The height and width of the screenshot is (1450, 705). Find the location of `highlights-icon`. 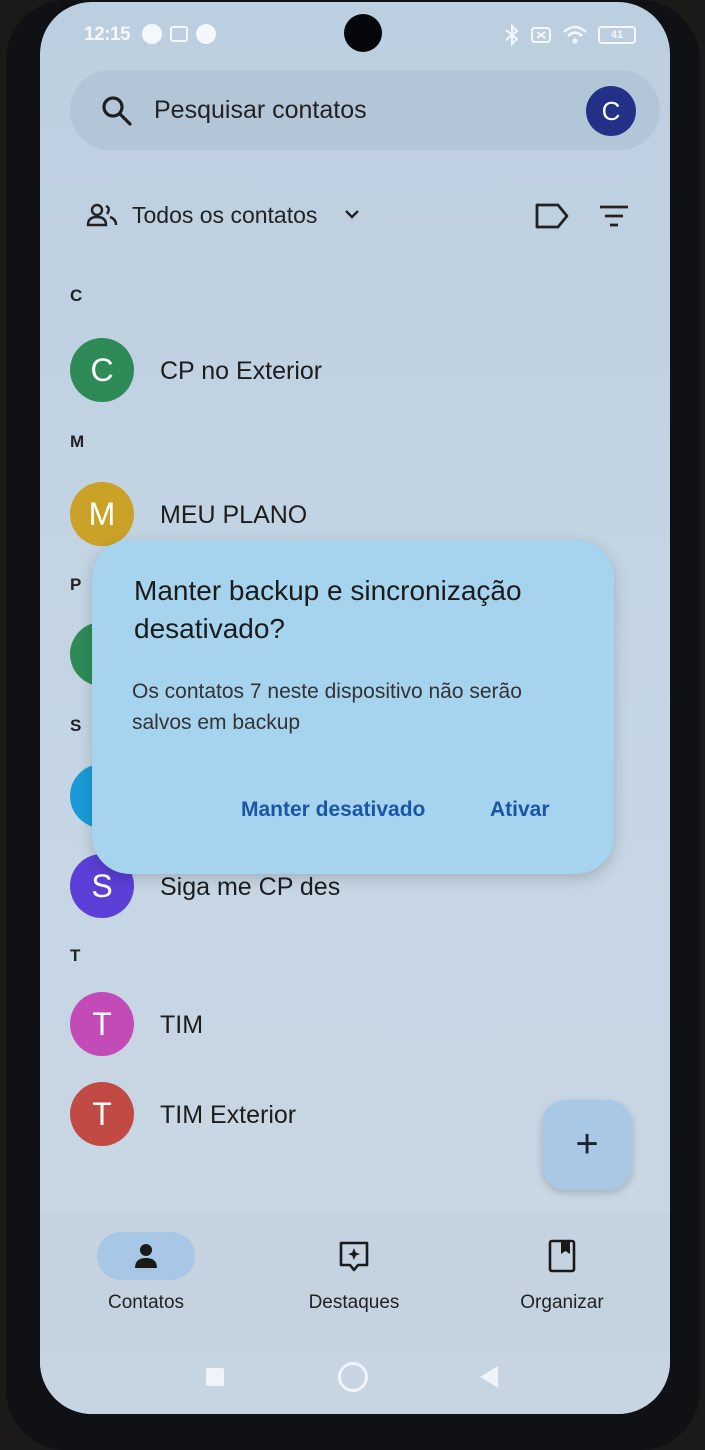

highlights-icon is located at coordinates (354, 1256).